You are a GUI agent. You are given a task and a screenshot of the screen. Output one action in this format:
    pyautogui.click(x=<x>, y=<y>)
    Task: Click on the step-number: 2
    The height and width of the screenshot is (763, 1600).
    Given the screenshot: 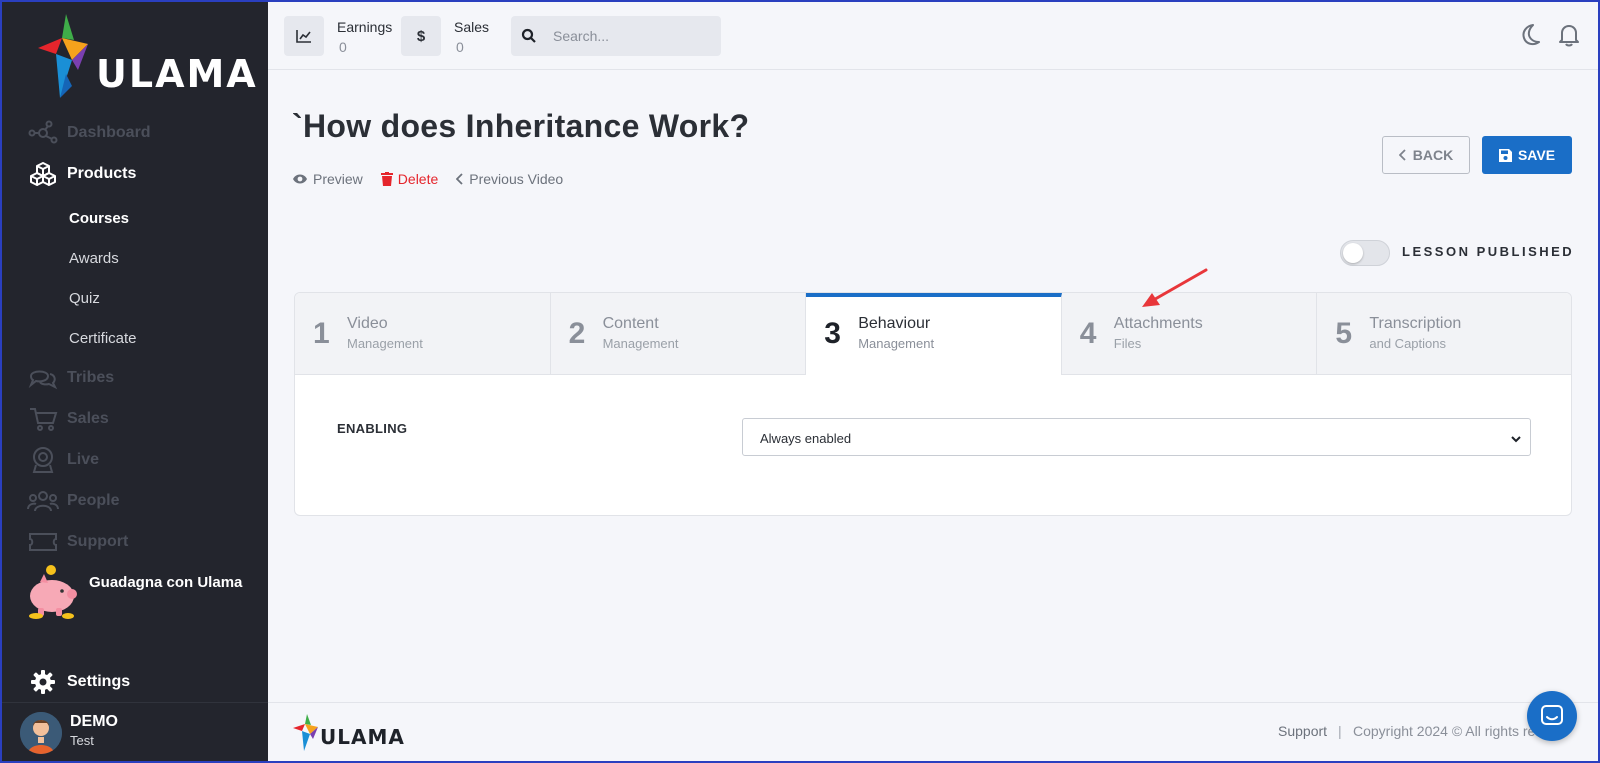 What is the action you would take?
    pyautogui.click(x=577, y=333)
    